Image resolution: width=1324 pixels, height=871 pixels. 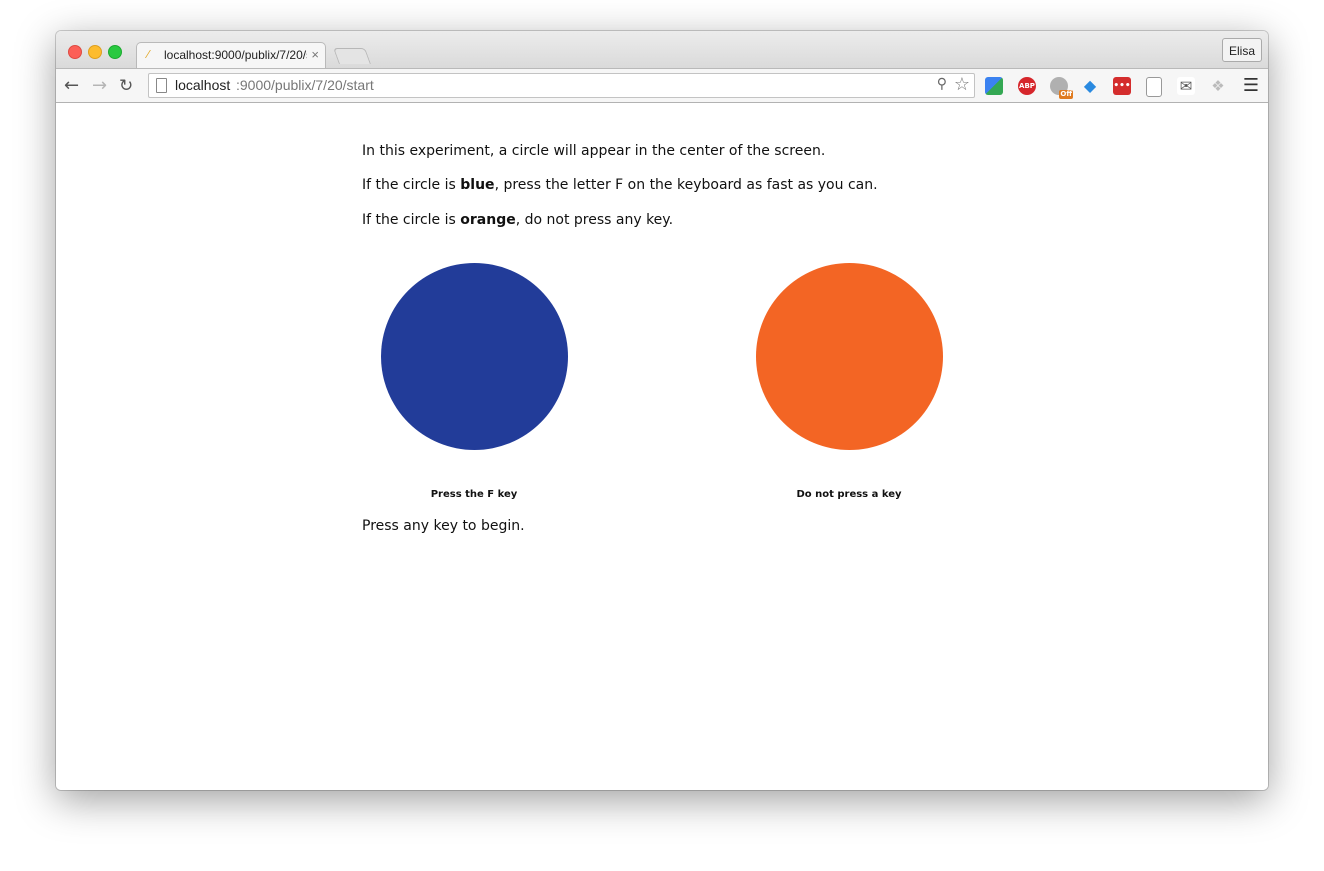 What do you see at coordinates (115, 52) in the screenshot?
I see `zoom-window-button` at bounding box center [115, 52].